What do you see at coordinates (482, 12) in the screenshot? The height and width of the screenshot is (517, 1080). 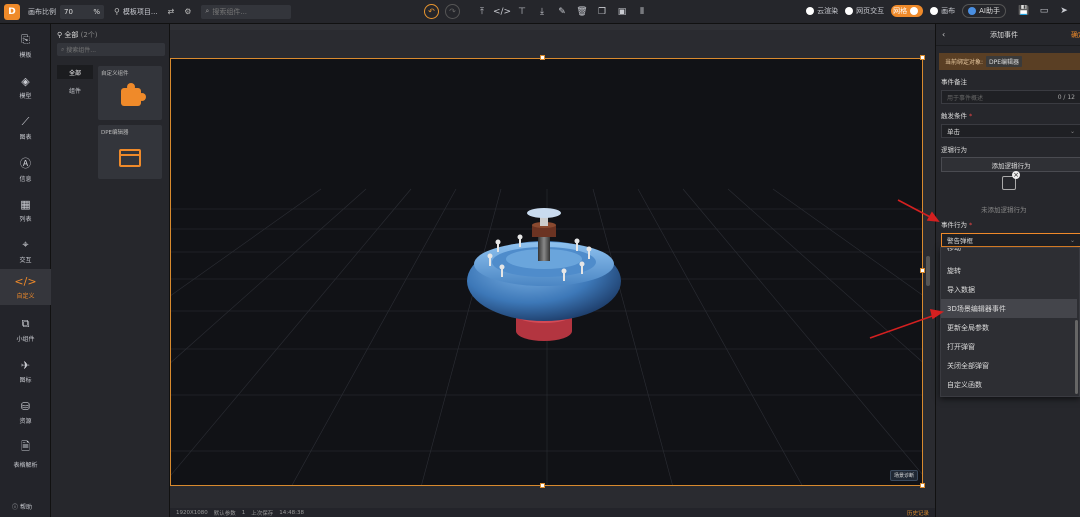 I see `upload-icon: ⤒` at bounding box center [482, 12].